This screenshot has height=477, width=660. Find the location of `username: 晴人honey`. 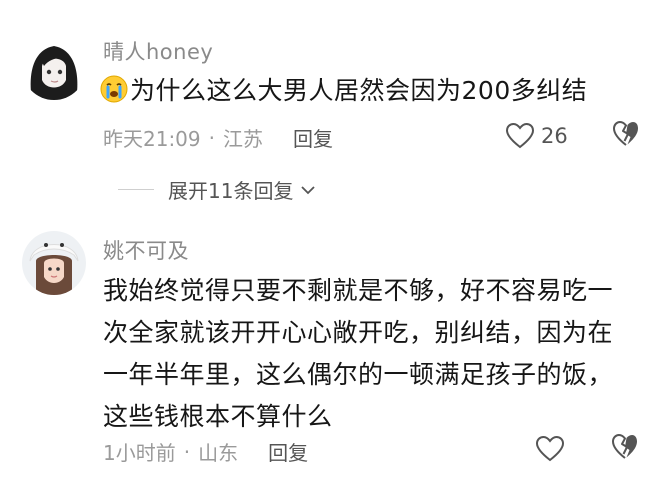

username: 晴人honey is located at coordinates (158, 51).